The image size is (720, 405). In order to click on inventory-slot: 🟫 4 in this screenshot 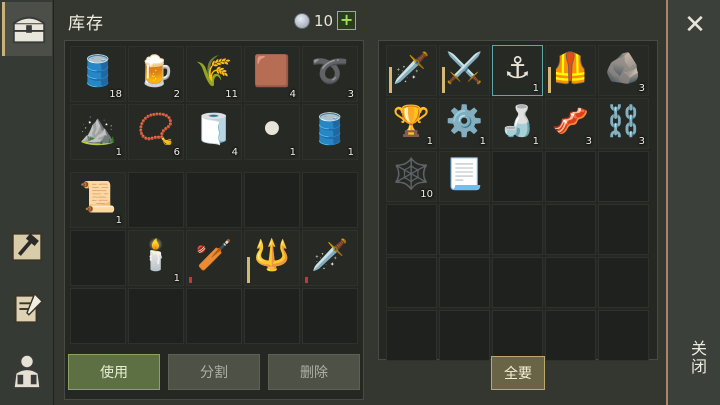, I will do `click(272, 74)`.